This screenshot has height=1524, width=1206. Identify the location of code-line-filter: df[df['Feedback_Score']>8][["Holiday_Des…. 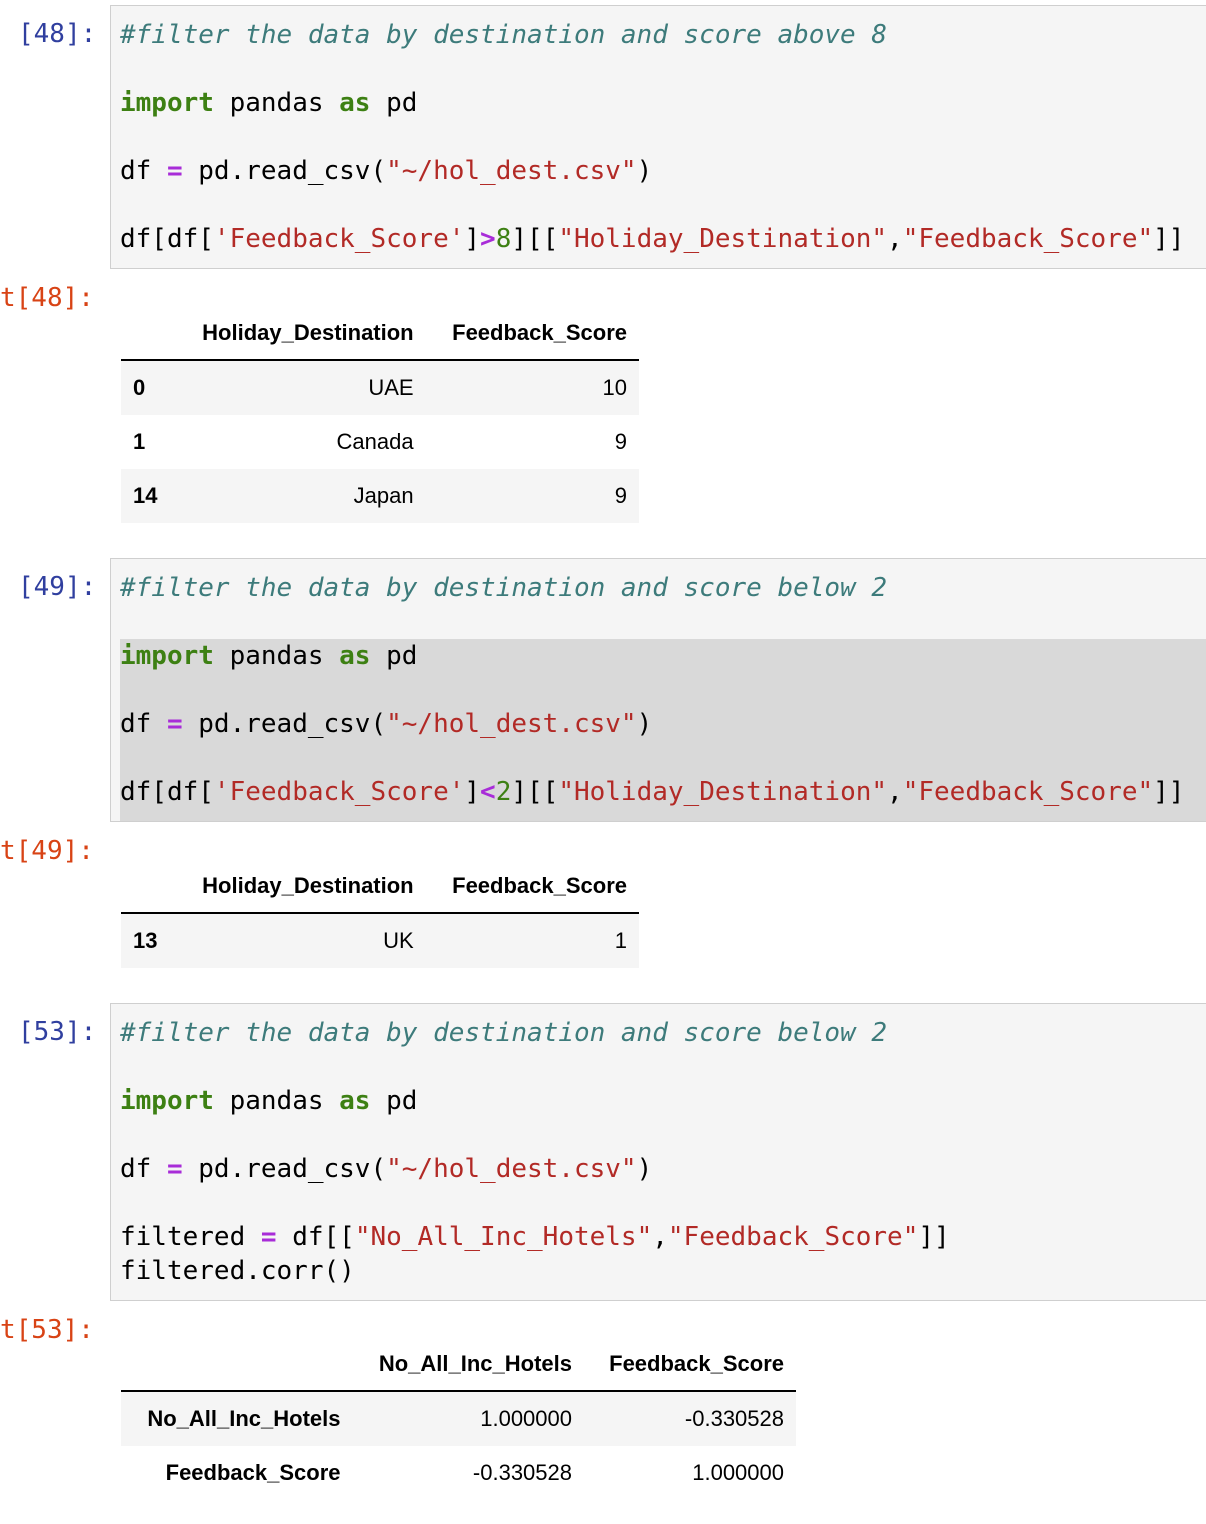
(652, 239).